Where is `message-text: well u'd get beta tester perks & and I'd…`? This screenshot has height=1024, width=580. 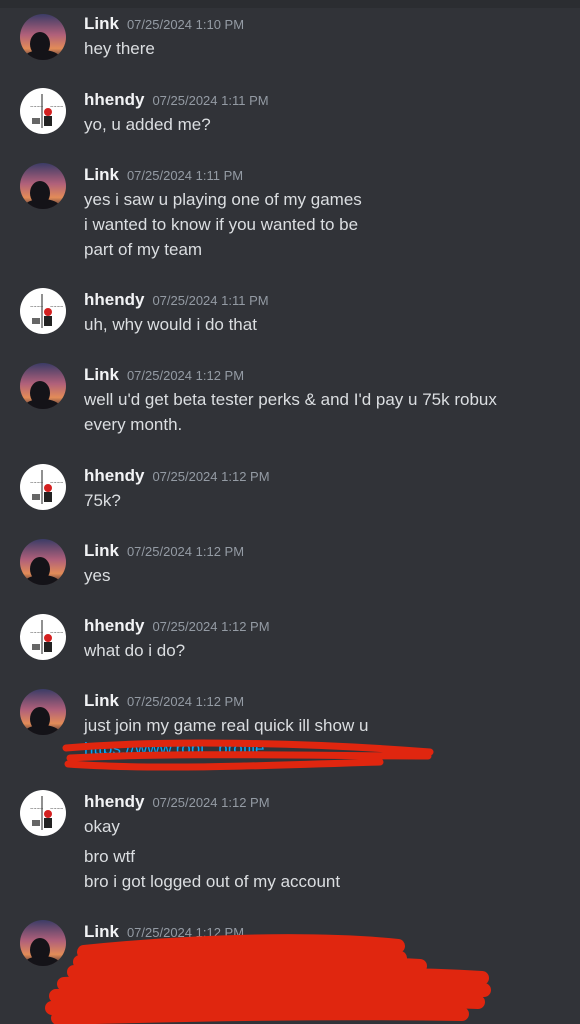
message-text: well u'd get beta tester perks & and I'd… is located at coordinates (290, 399).